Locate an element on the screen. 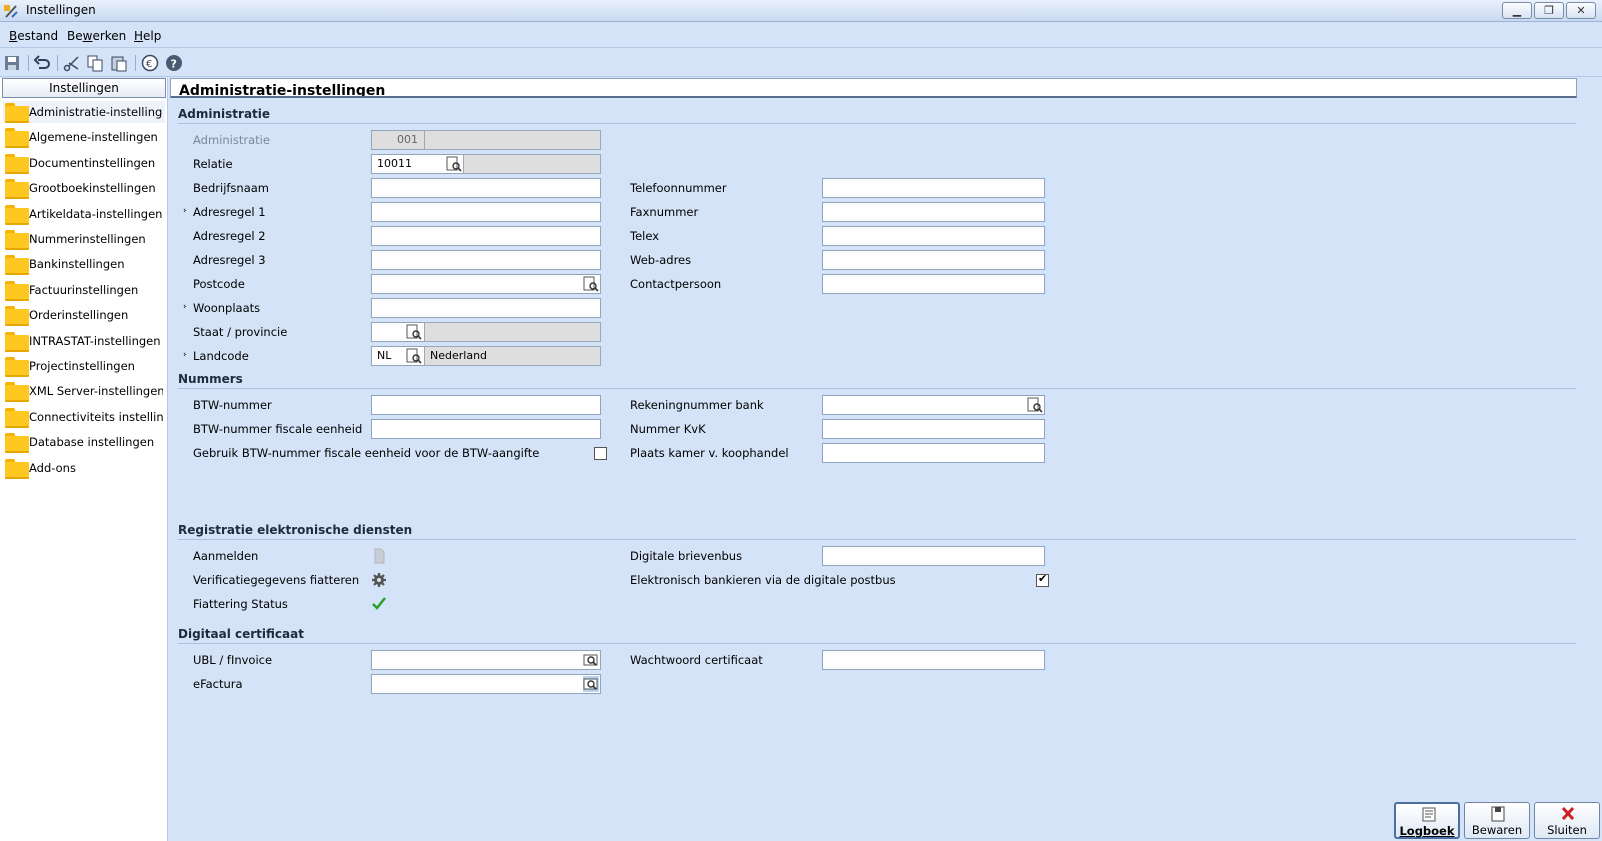 The height and width of the screenshot is (841, 1602). telefoon-field is located at coordinates (933, 188).